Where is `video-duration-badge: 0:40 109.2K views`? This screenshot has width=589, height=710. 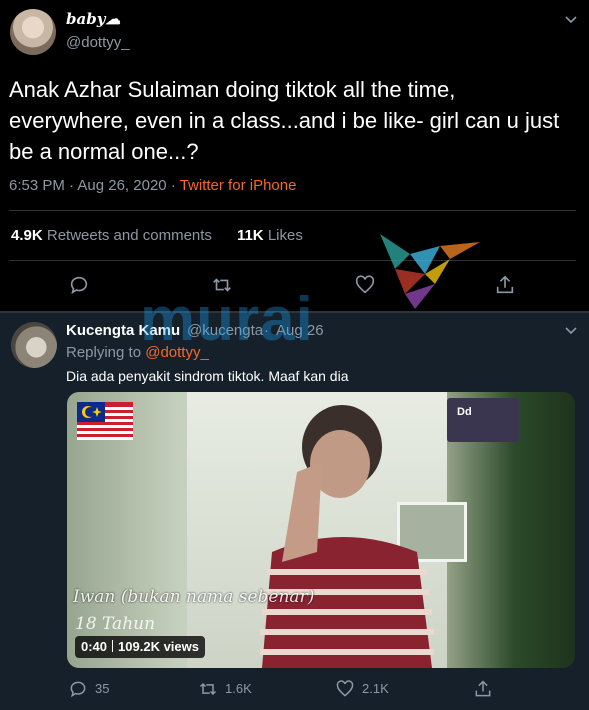
video-duration-badge: 0:40 109.2K views is located at coordinates (140, 647).